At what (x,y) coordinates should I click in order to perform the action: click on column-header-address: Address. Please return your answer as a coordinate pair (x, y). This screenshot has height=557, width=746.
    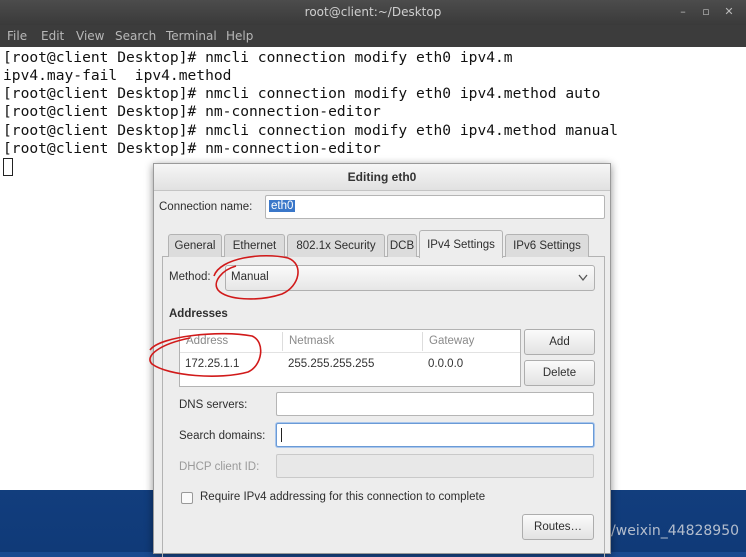
    Looking at the image, I should click on (207, 341).